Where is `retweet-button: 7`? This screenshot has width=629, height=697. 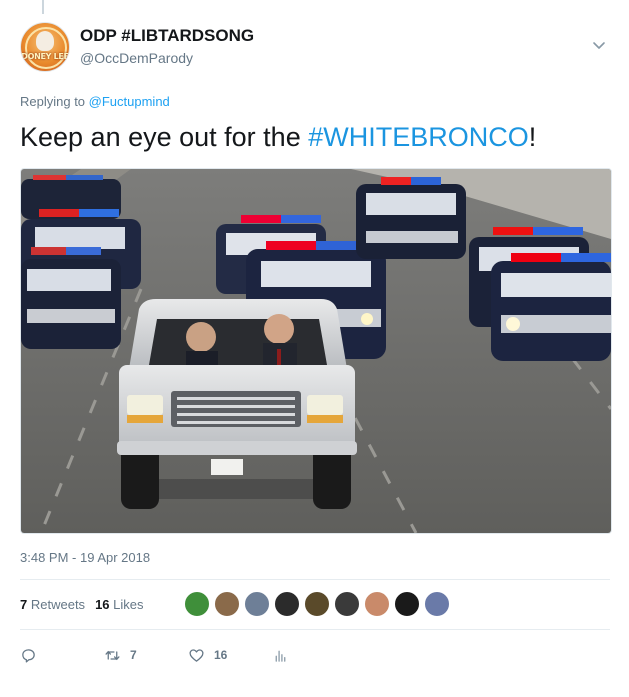 retweet-button: 7 is located at coordinates (120, 655).